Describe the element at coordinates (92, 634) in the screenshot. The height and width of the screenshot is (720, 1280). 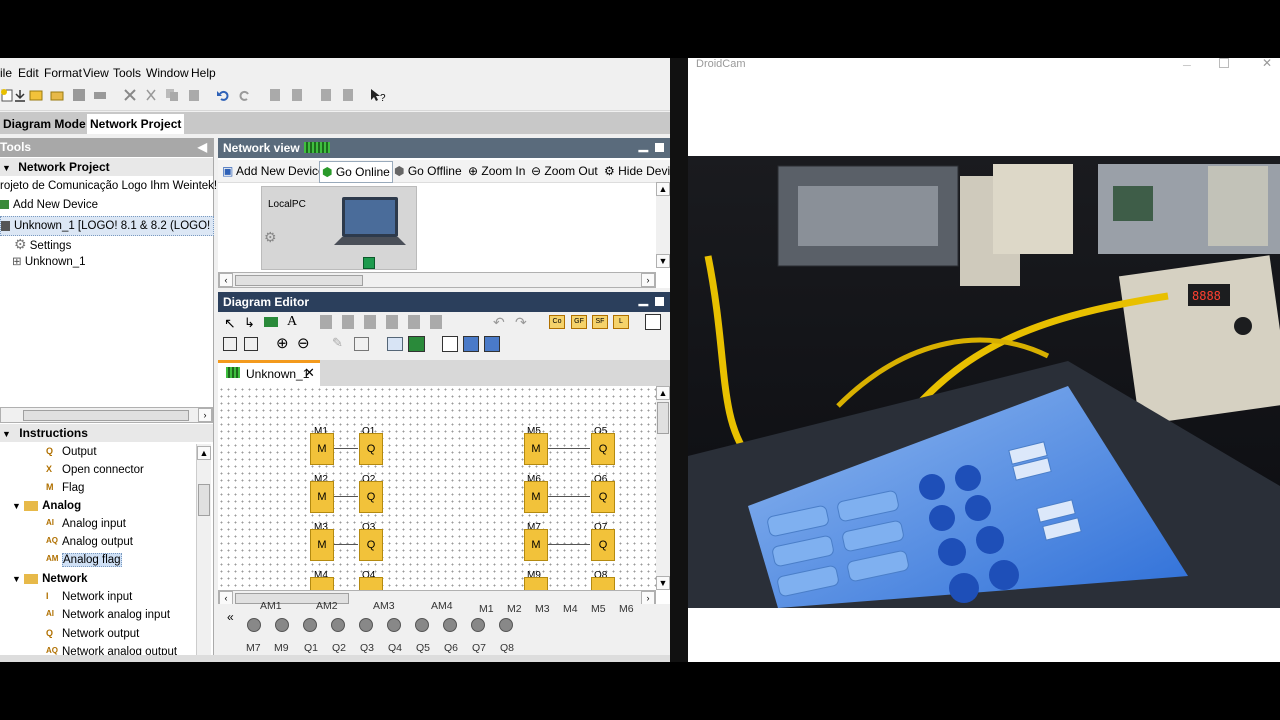
I see `instruction-network-output: Q Network output` at that location.